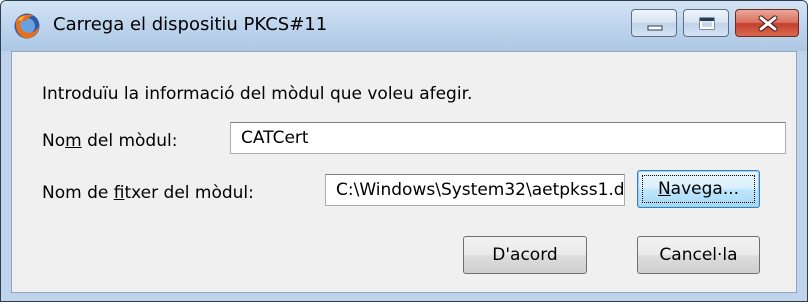  What do you see at coordinates (525, 255) in the screenshot?
I see `ok-button: D'acord` at bounding box center [525, 255].